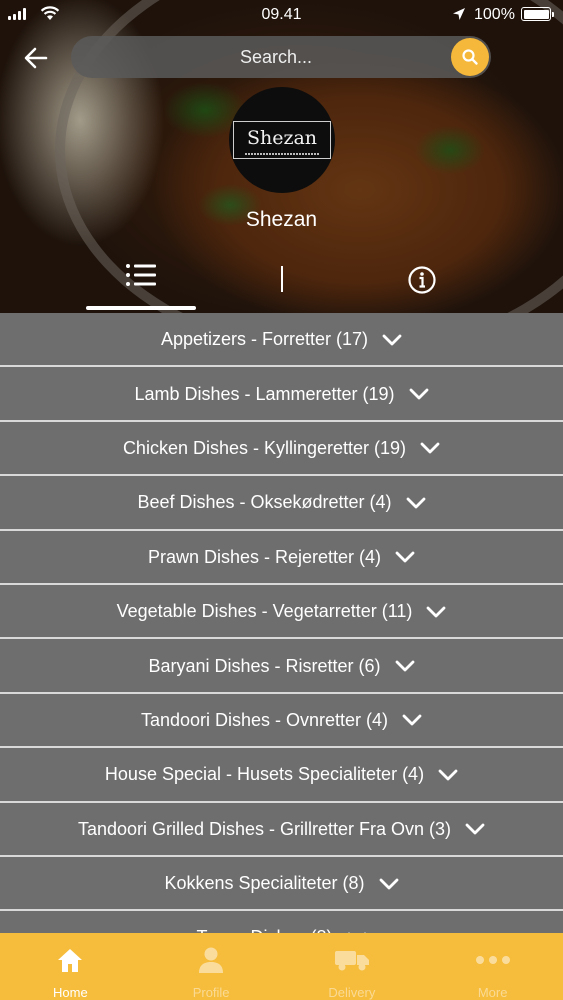 Image resolution: width=563 pixels, height=1000 pixels. What do you see at coordinates (264, 774) in the screenshot?
I see `category-label: House Special - Husets Specialiteter (4)` at bounding box center [264, 774].